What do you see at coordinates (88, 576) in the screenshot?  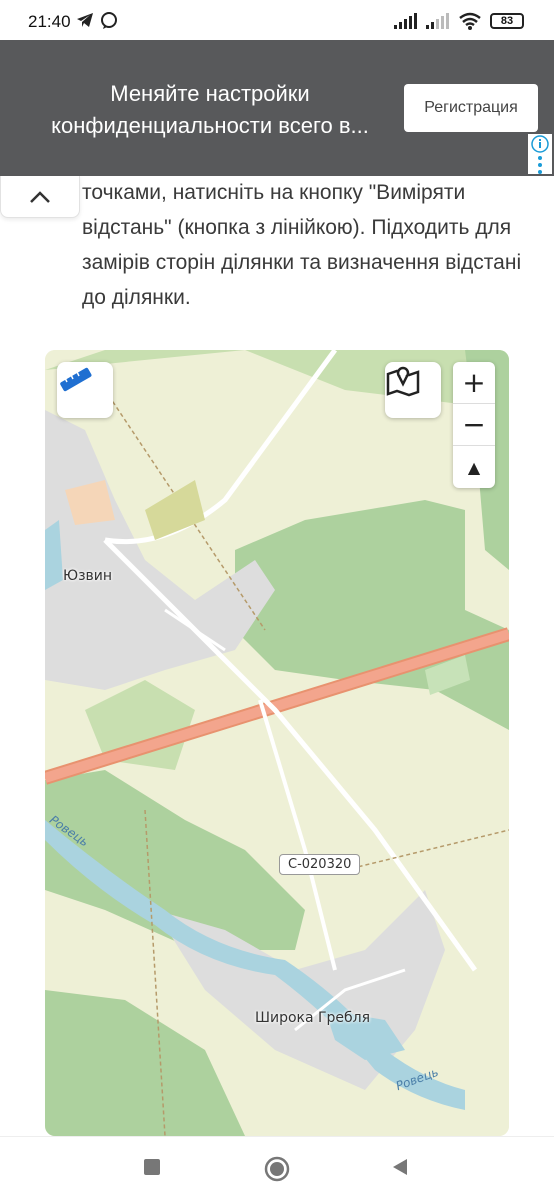 I see `village-label-yuzvyn: Юзвин` at bounding box center [88, 576].